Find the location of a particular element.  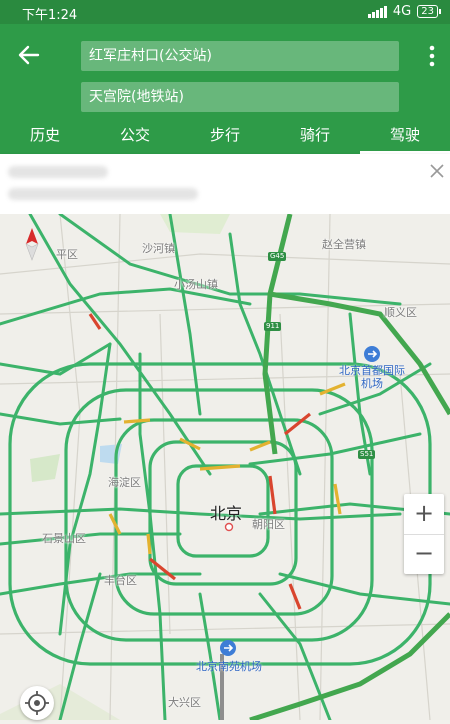

district-label: 大兴区 is located at coordinates (184, 702).